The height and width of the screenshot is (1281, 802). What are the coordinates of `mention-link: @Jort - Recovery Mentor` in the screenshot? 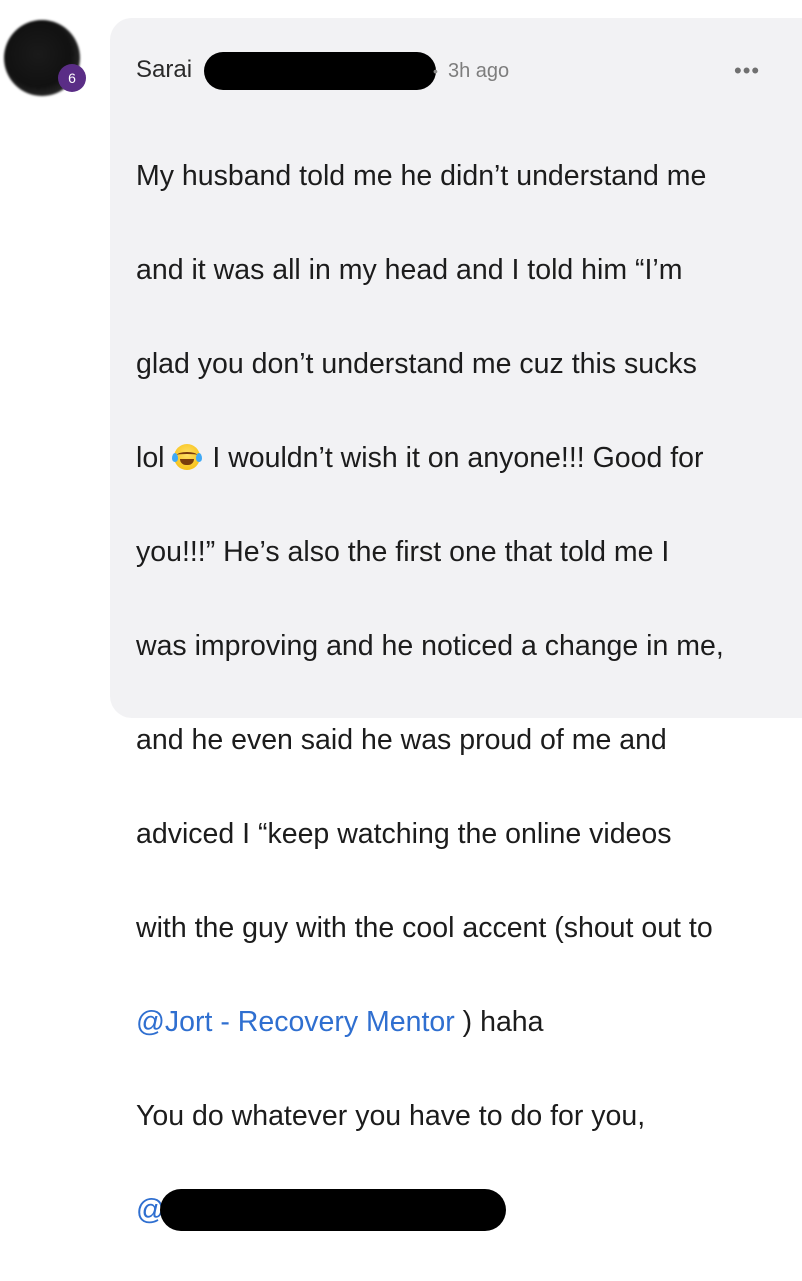 It's located at (295, 1022).